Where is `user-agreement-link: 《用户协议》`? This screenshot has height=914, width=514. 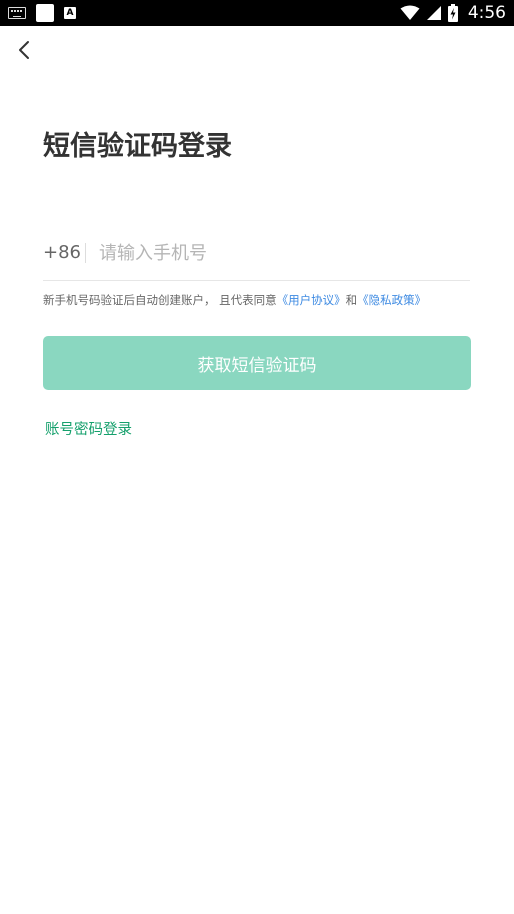
user-agreement-link: 《用户协议》 is located at coordinates (311, 300).